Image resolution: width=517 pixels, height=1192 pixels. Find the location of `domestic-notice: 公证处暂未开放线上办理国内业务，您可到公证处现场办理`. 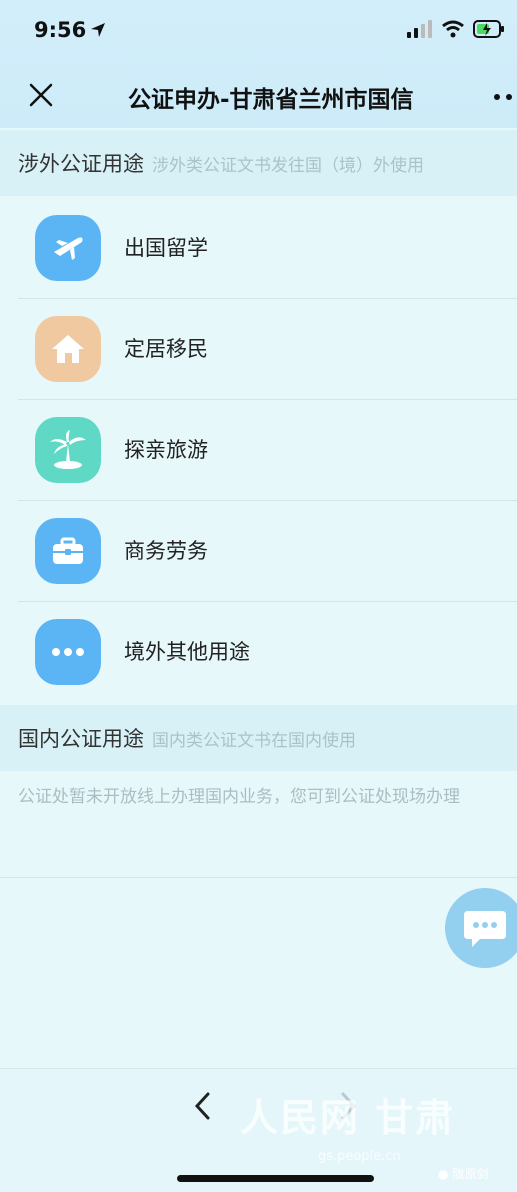

domestic-notice: 公证处暂未开放线上办理国内业务，您可到公证处现场办理 is located at coordinates (239, 797).